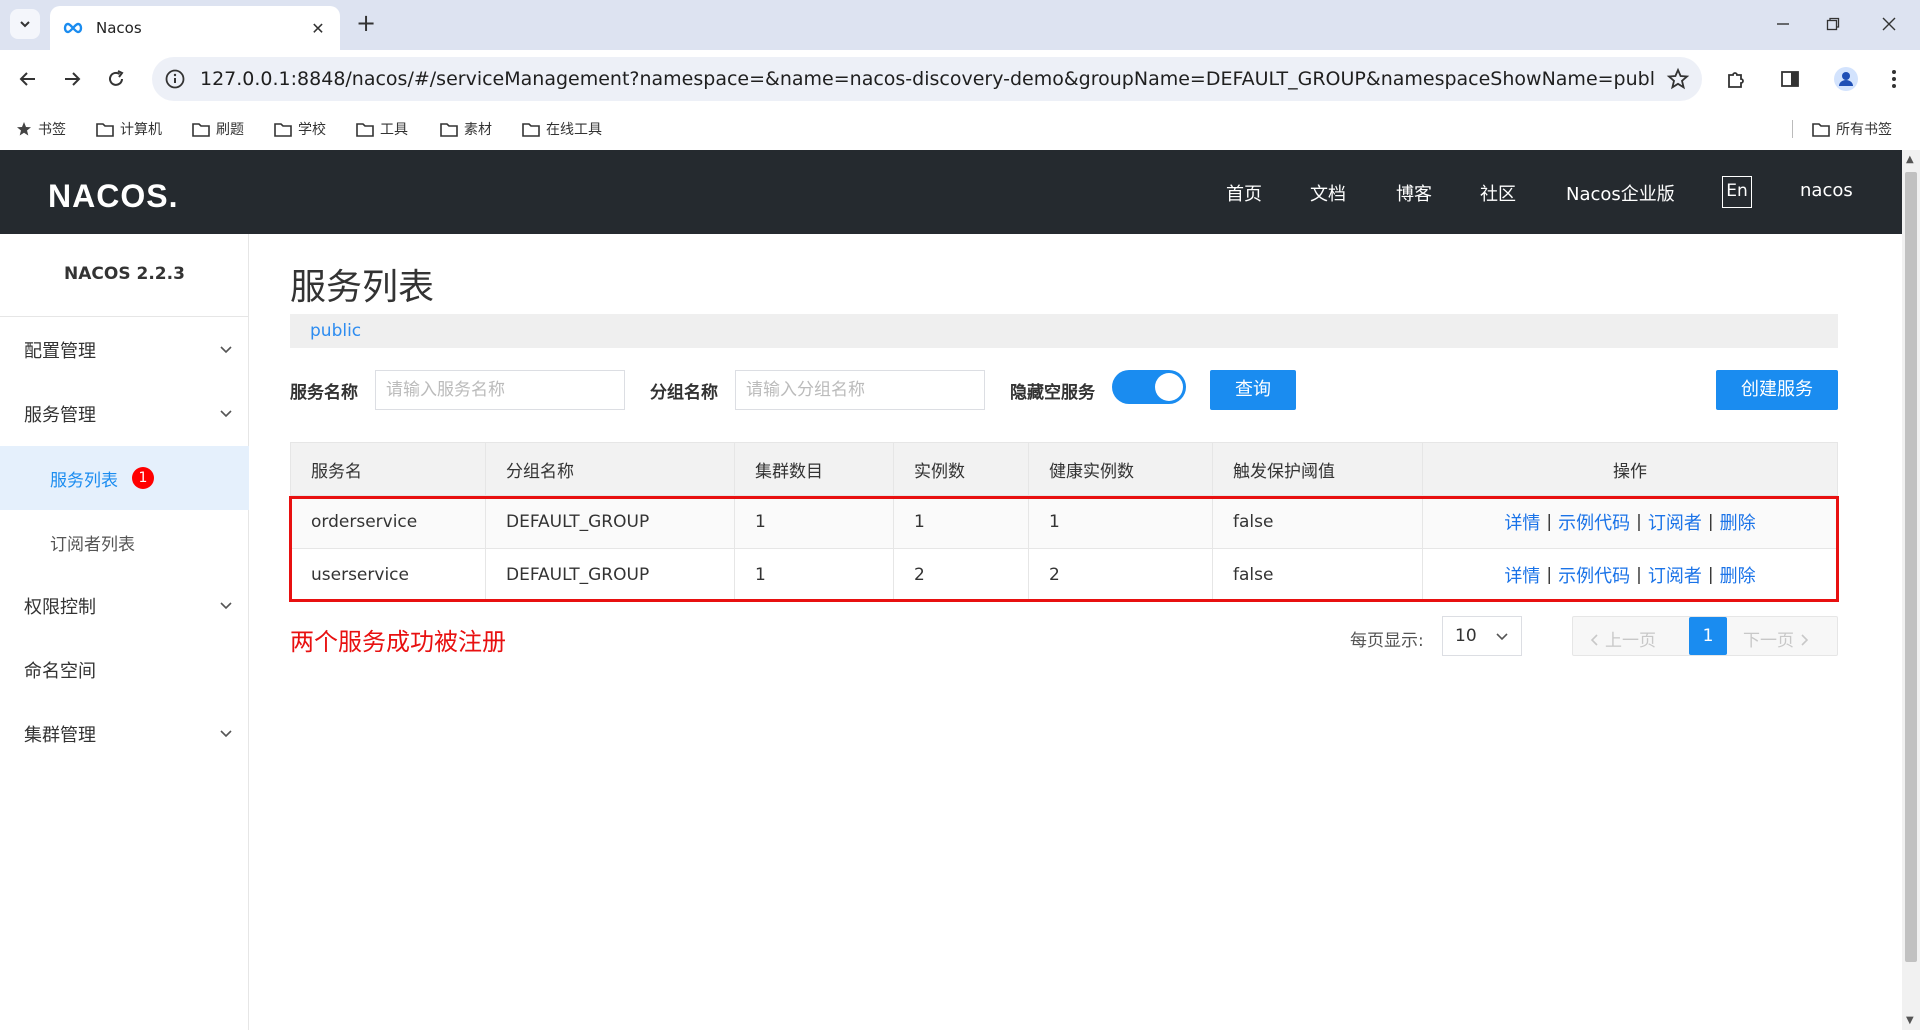 The width and height of the screenshot is (1920, 1030). I want to click on annotation-text: 两个服务成功被注册, so click(398, 642).